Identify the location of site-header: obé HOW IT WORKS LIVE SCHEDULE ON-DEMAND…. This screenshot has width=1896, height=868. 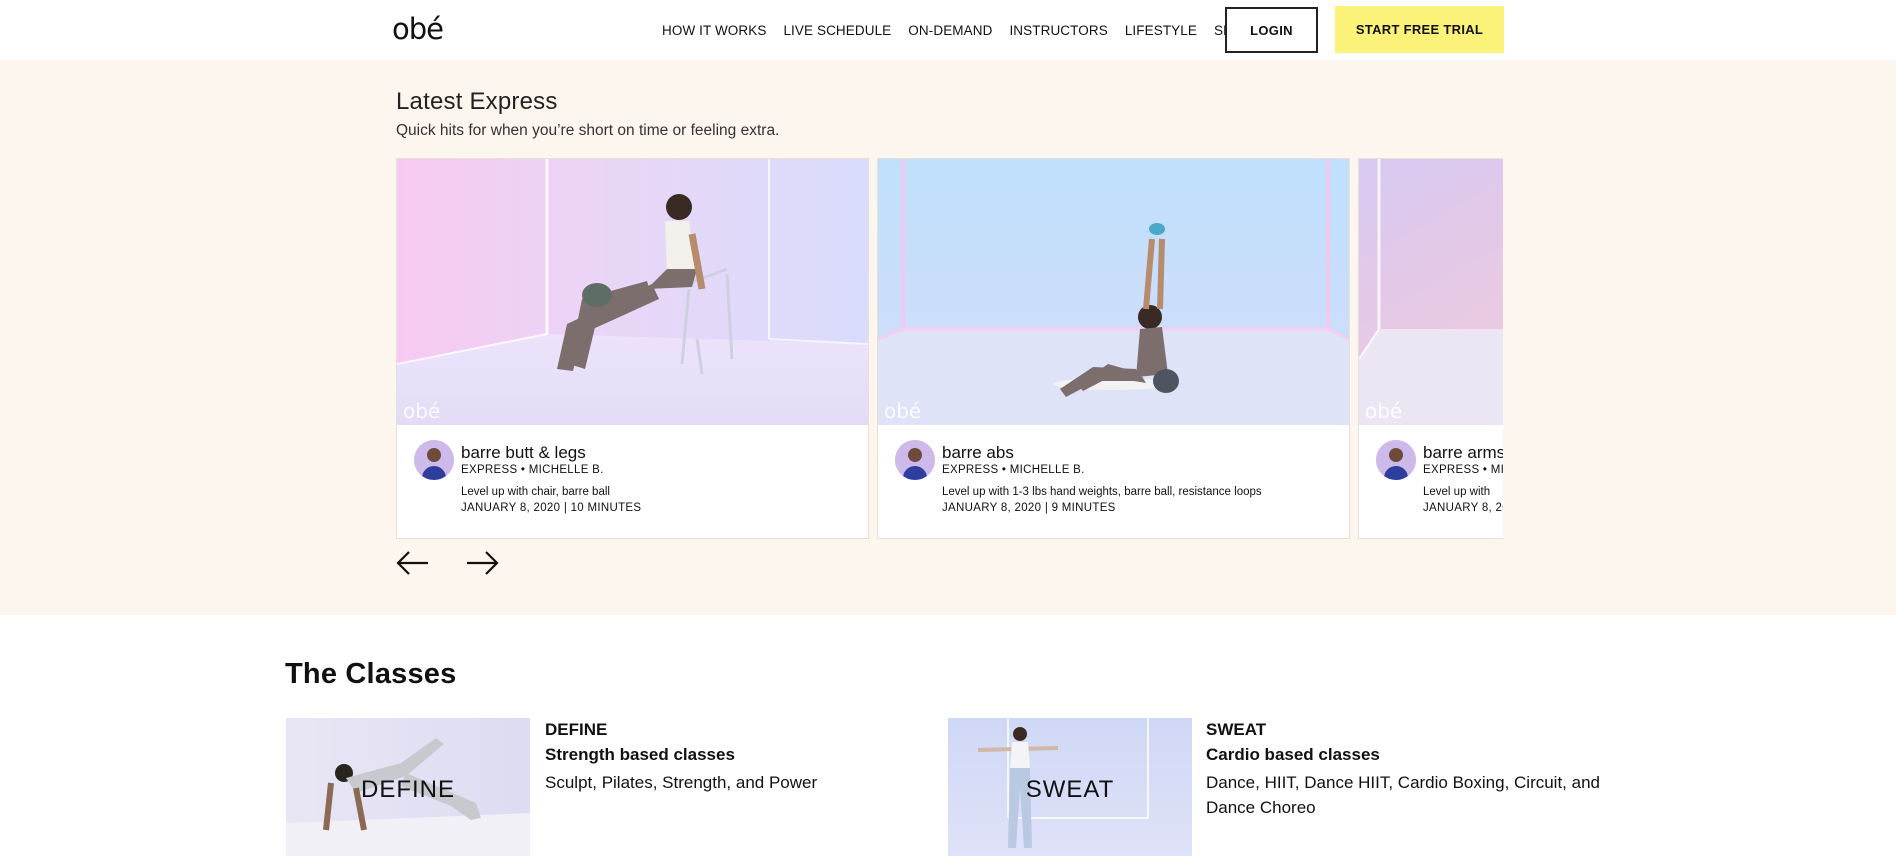
(948, 30).